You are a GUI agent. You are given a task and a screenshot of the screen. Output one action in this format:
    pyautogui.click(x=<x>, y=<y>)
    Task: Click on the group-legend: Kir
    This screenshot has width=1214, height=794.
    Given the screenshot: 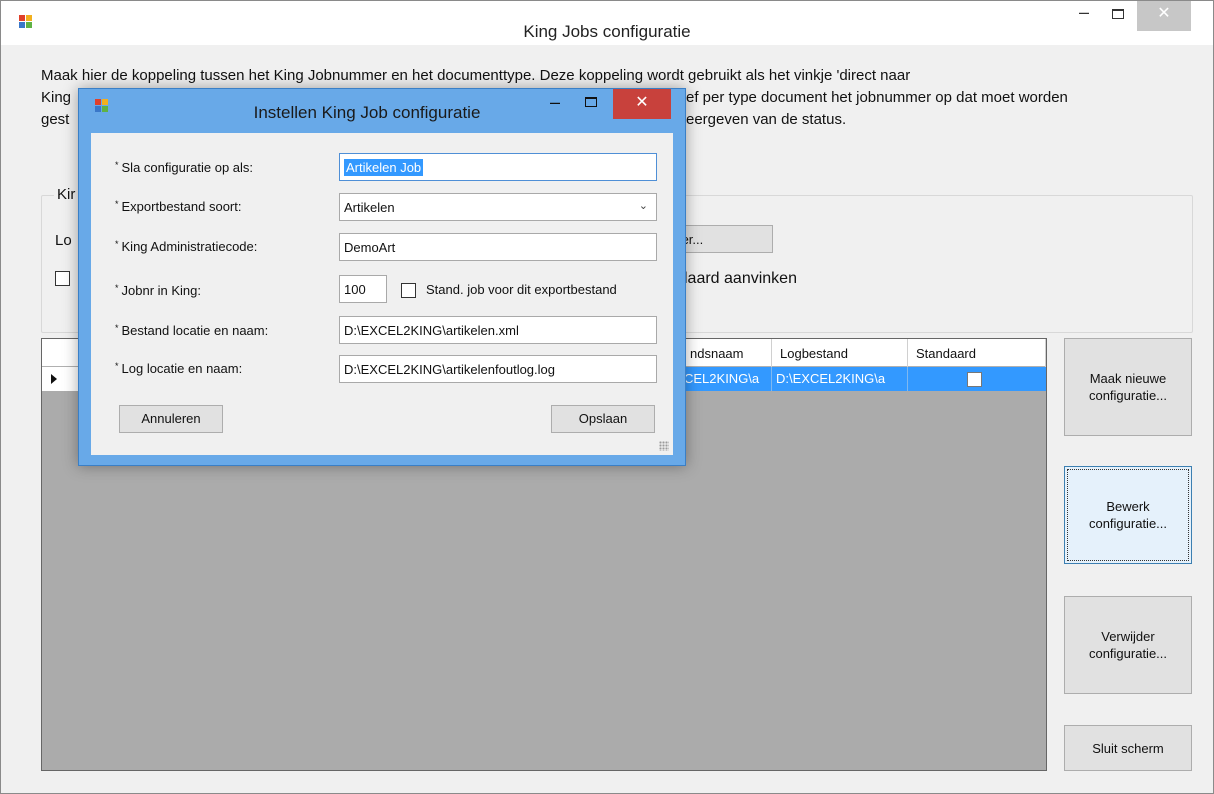 What is the action you would take?
    pyautogui.click(x=66, y=194)
    